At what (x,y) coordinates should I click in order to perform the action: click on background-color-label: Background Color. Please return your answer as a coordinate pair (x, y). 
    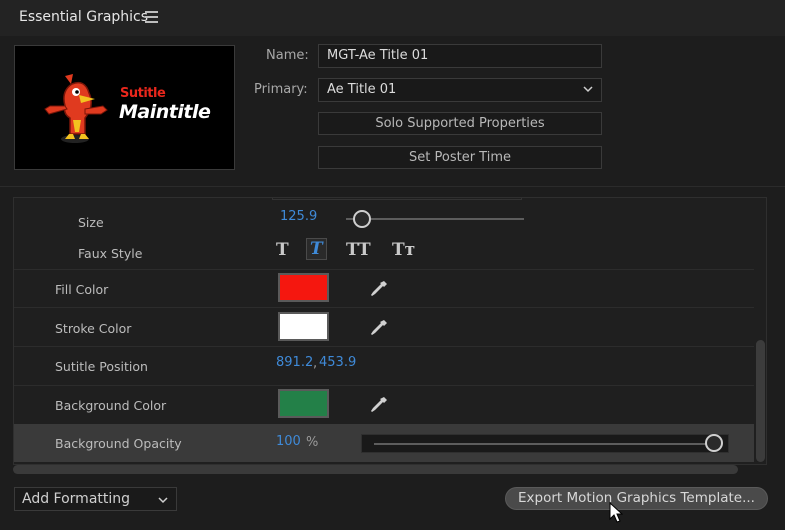
    Looking at the image, I should click on (111, 405).